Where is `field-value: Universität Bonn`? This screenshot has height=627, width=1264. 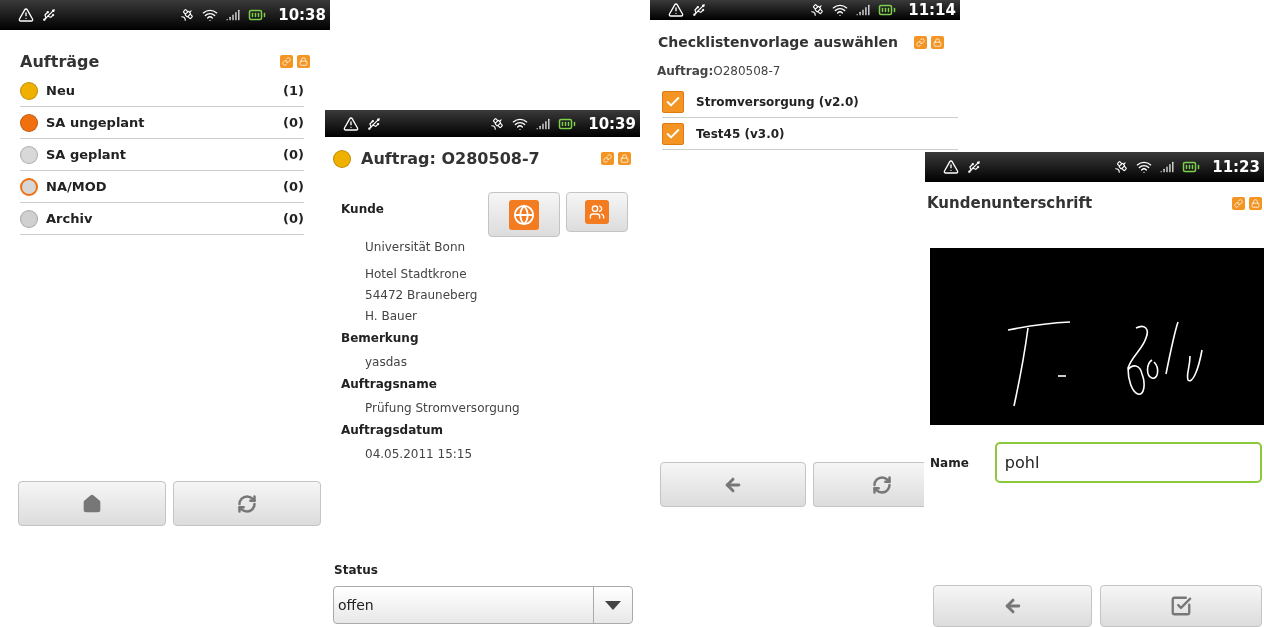 field-value: Universität Bonn is located at coordinates (416, 247).